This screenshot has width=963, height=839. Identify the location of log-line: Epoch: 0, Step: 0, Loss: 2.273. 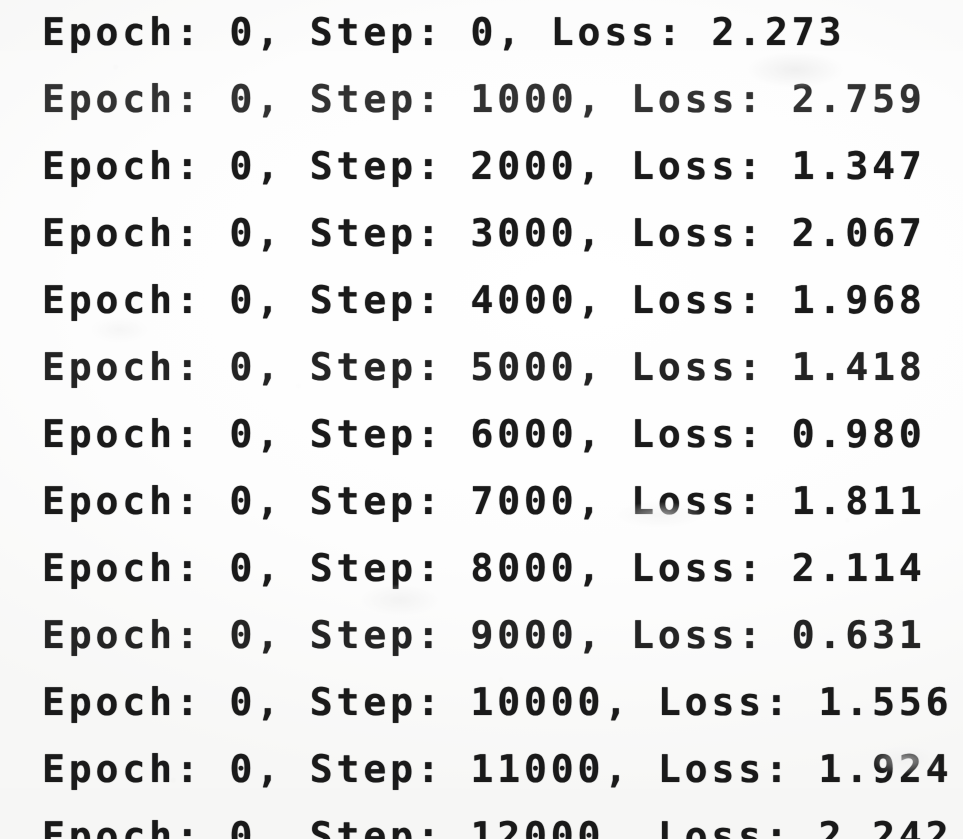
(444, 32).